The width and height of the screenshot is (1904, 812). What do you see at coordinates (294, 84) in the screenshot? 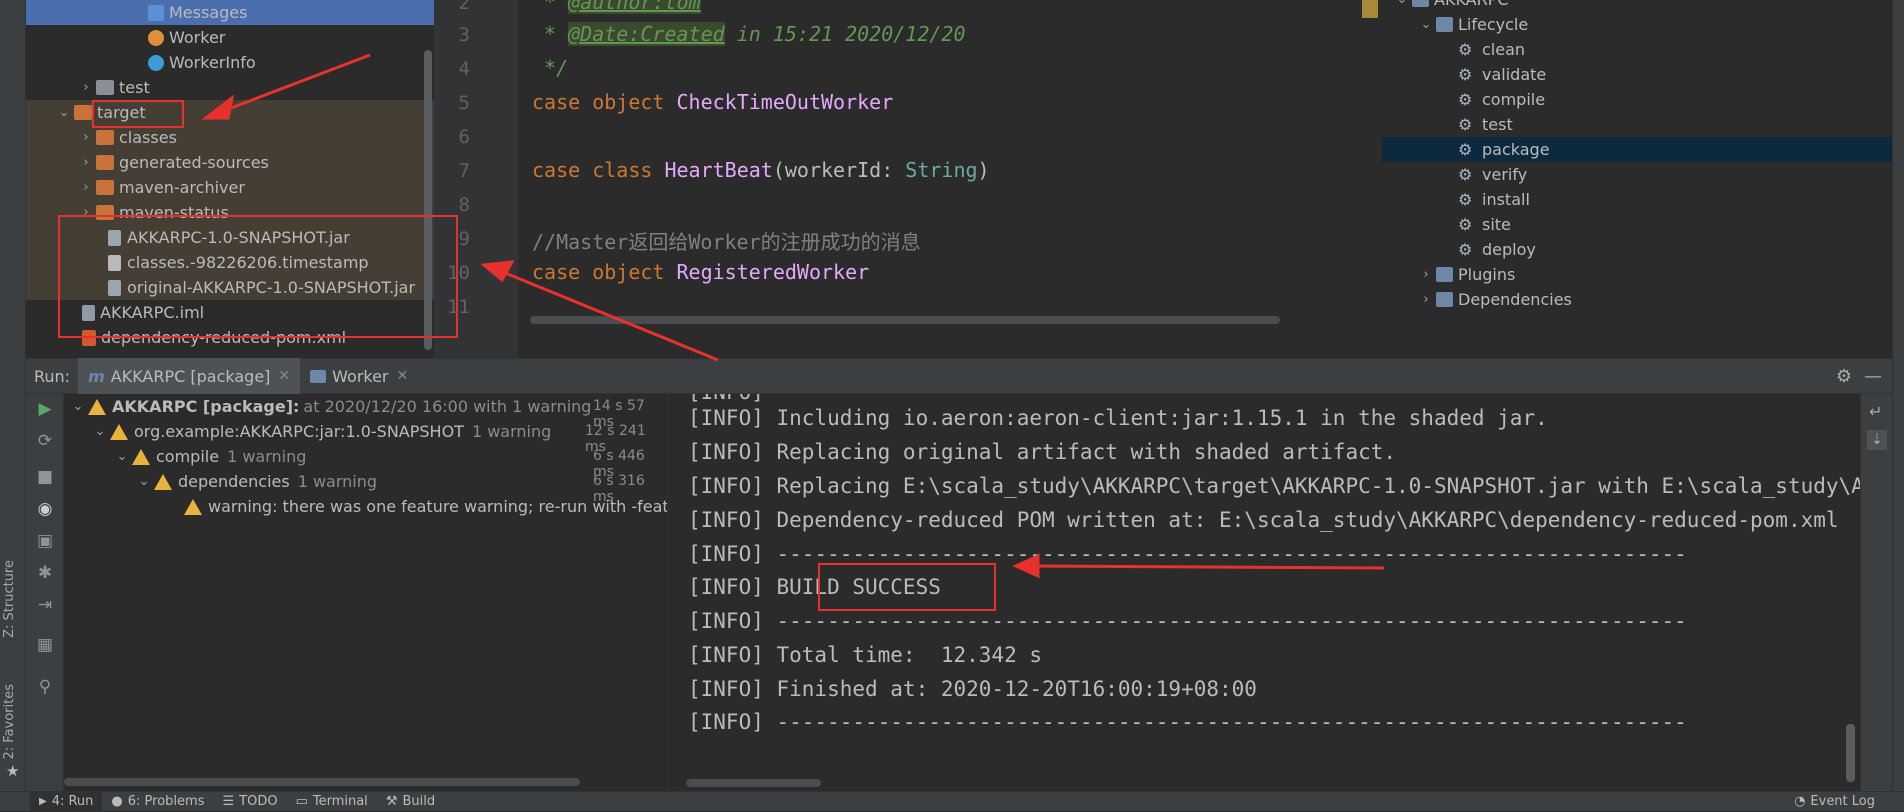
I see `arrow-line-target` at bounding box center [294, 84].